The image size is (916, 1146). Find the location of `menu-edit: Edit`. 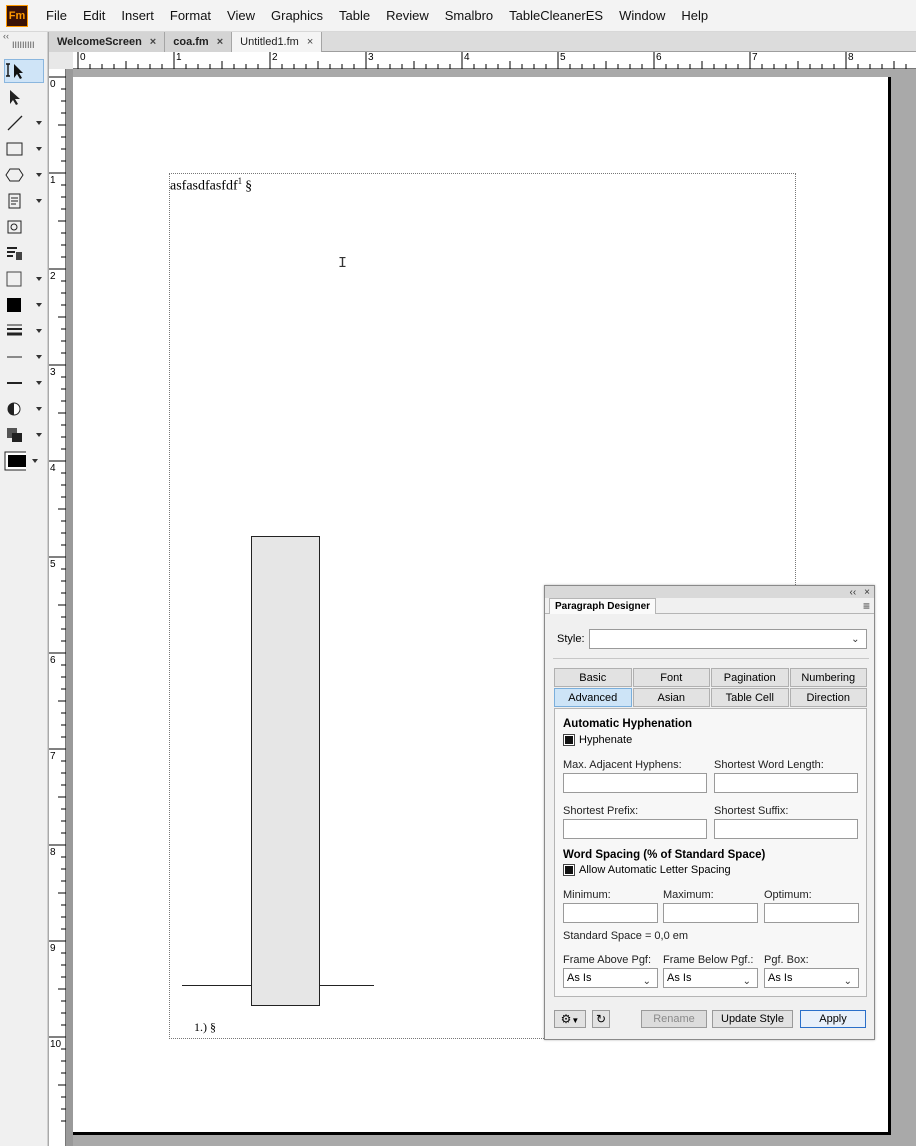

menu-edit: Edit is located at coordinates (94, 16).